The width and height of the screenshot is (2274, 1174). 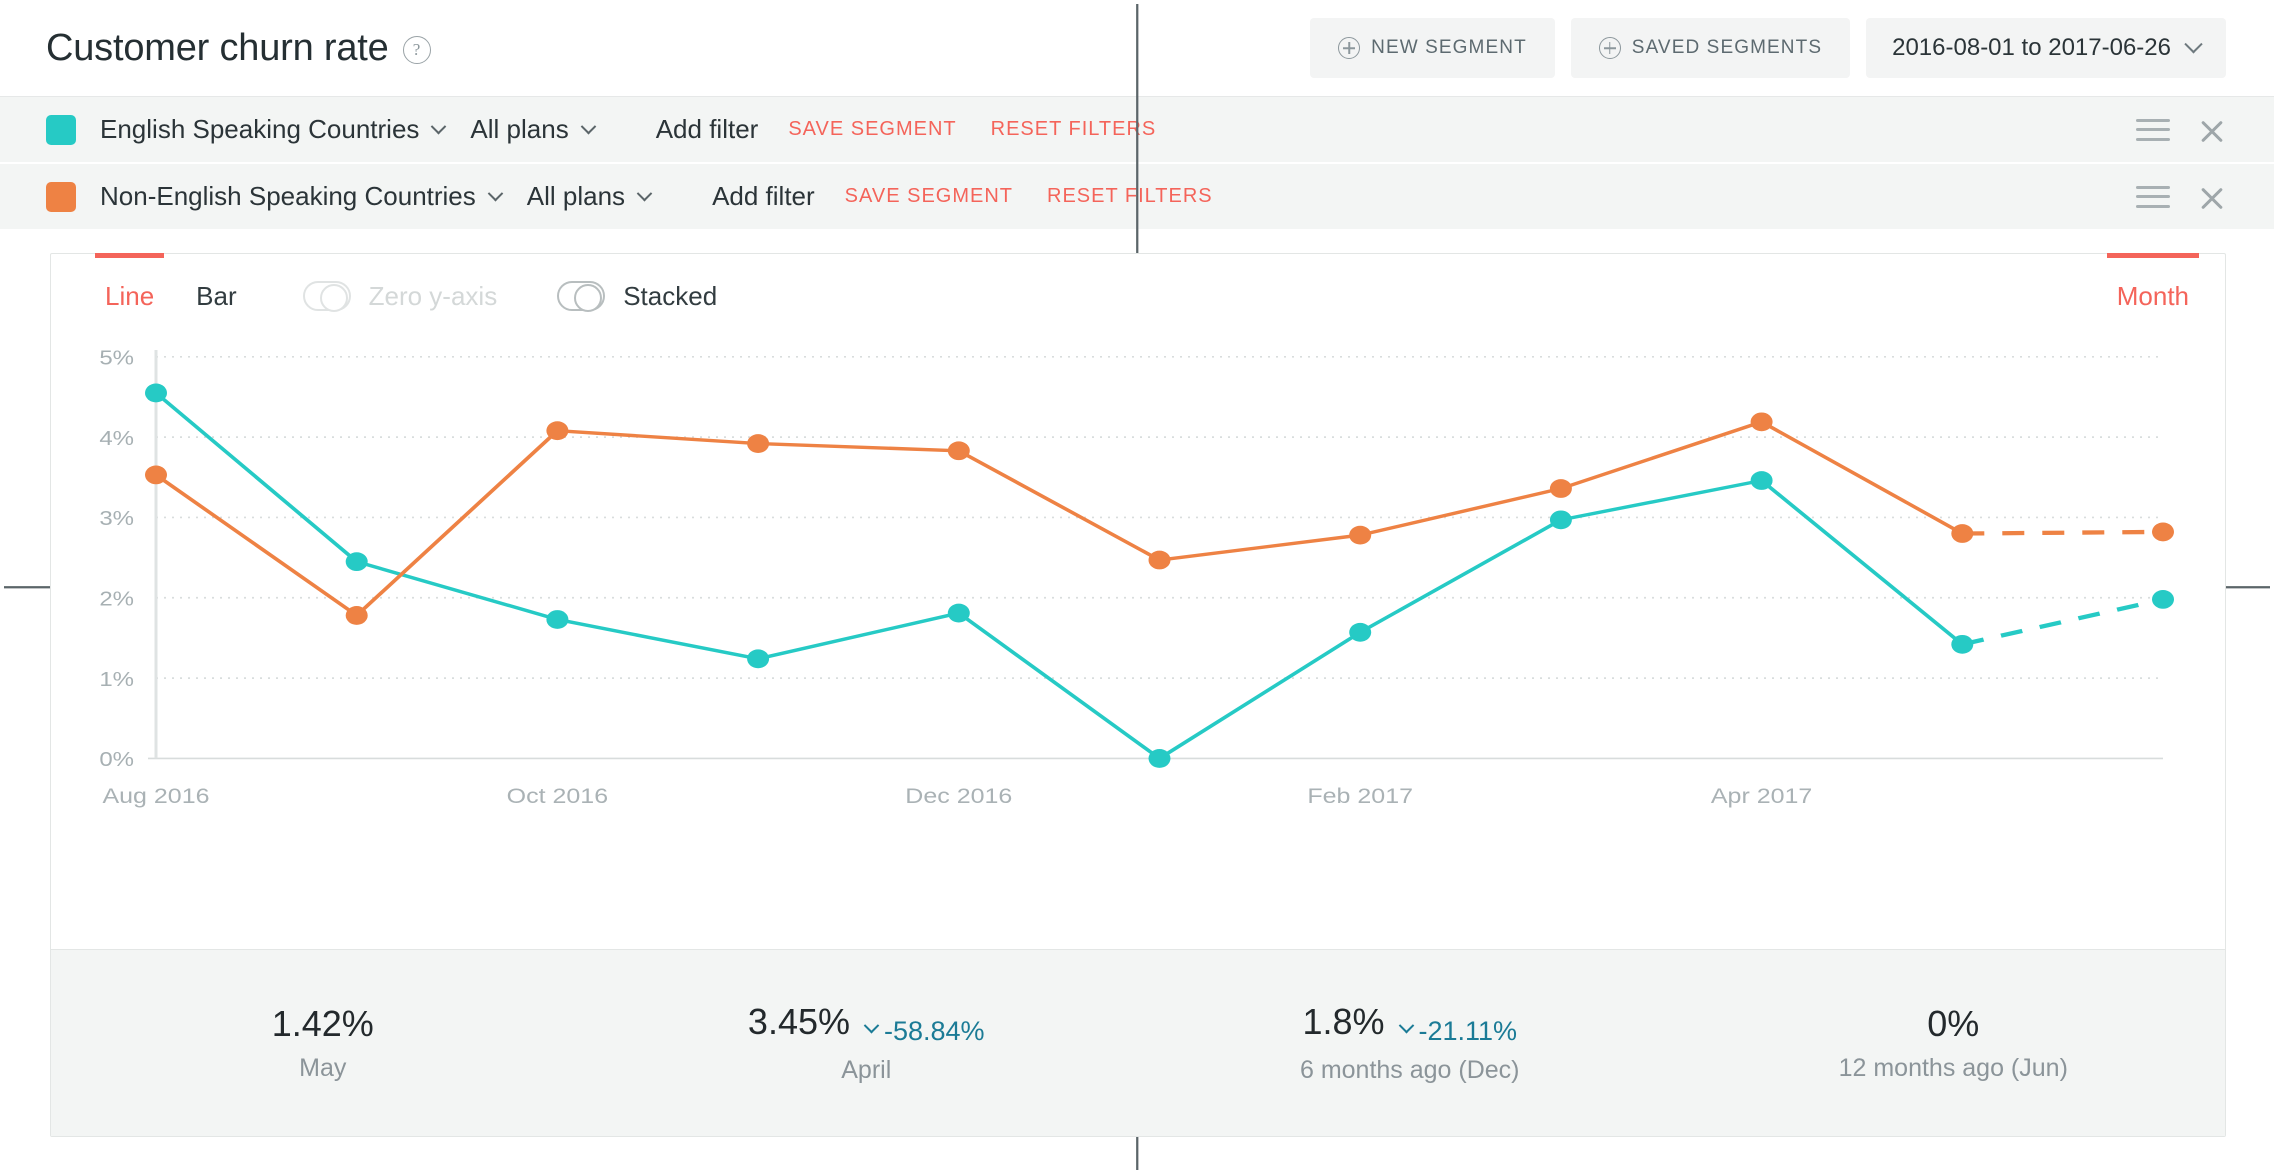 I want to click on svg-text: 4%, so click(x=116, y=437).